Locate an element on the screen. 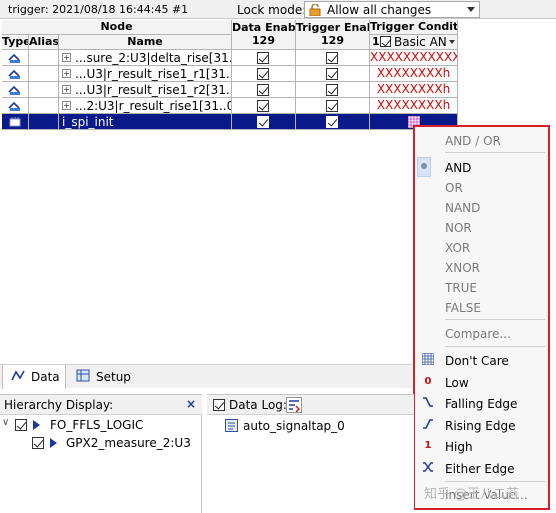 The image size is (556, 513). lock-mode-label: Lock mode: is located at coordinates (272, 10).